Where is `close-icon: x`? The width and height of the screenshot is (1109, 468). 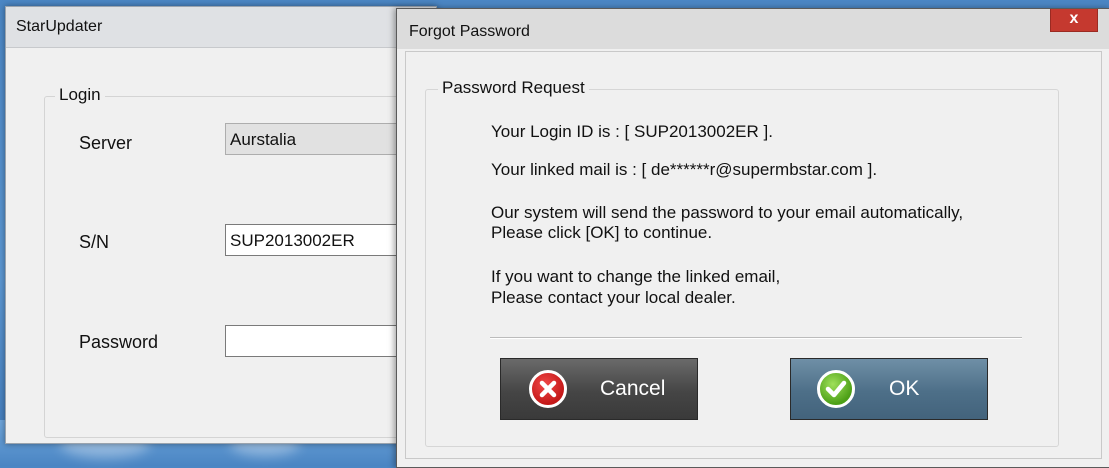 close-icon: x is located at coordinates (1074, 18).